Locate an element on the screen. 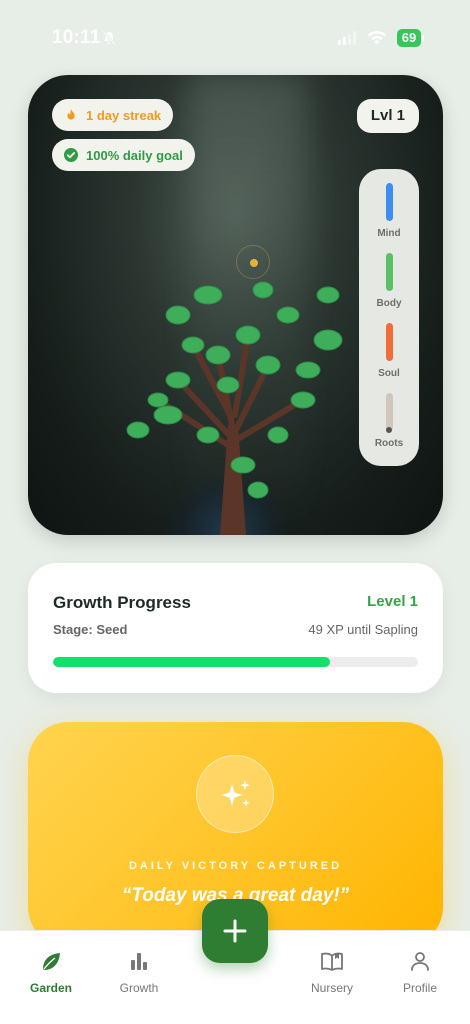 The width and height of the screenshot is (470, 1024). streak-label: 1 day streak is located at coordinates (124, 115).